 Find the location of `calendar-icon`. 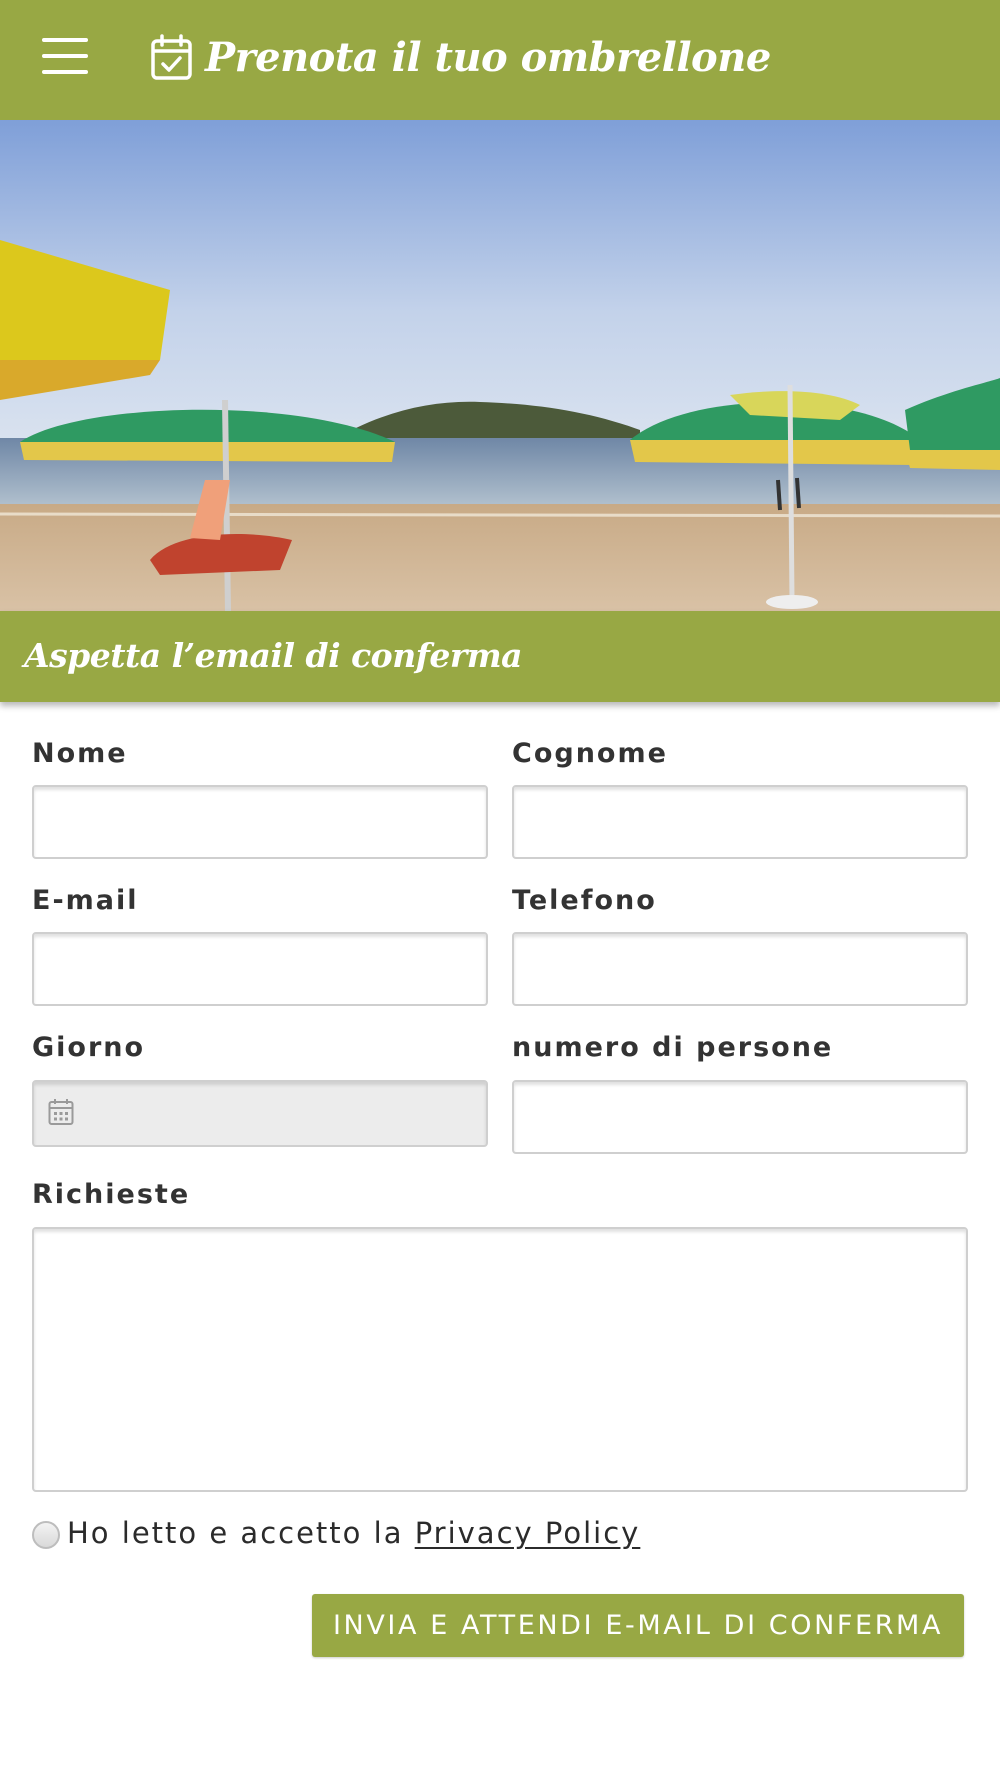

calendar-icon is located at coordinates (61, 1112).